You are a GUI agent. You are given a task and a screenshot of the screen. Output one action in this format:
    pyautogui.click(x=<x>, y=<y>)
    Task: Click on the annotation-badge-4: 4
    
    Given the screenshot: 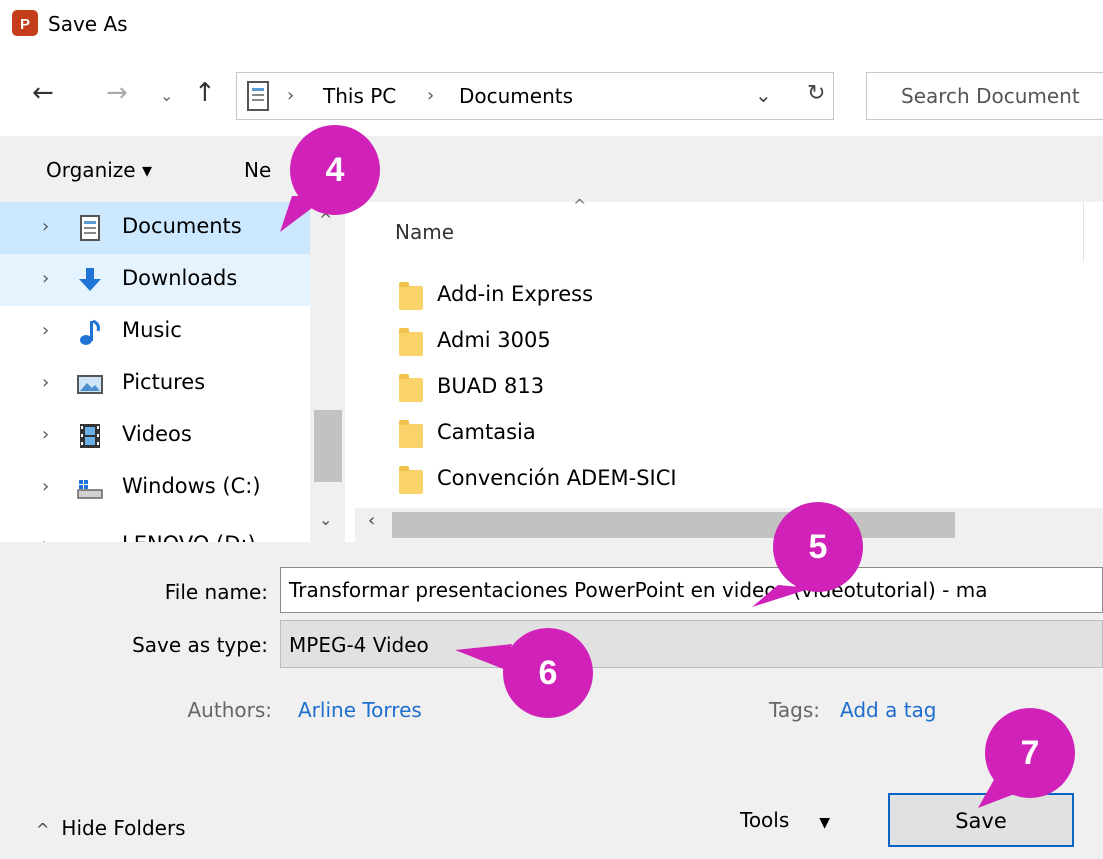 What is the action you would take?
    pyautogui.click(x=335, y=170)
    